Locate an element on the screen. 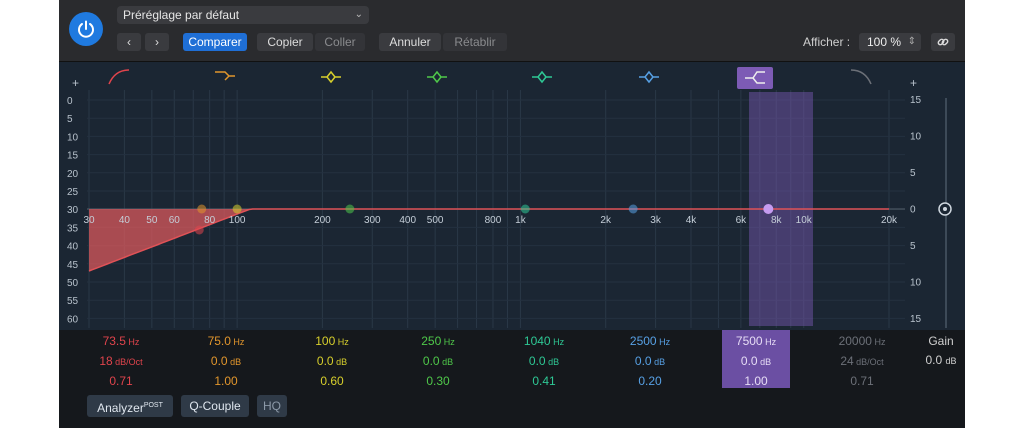 The width and height of the screenshot is (1024, 428). bottom-bar: AnalyzerPOST Q-Couple HQ is located at coordinates (512, 409).